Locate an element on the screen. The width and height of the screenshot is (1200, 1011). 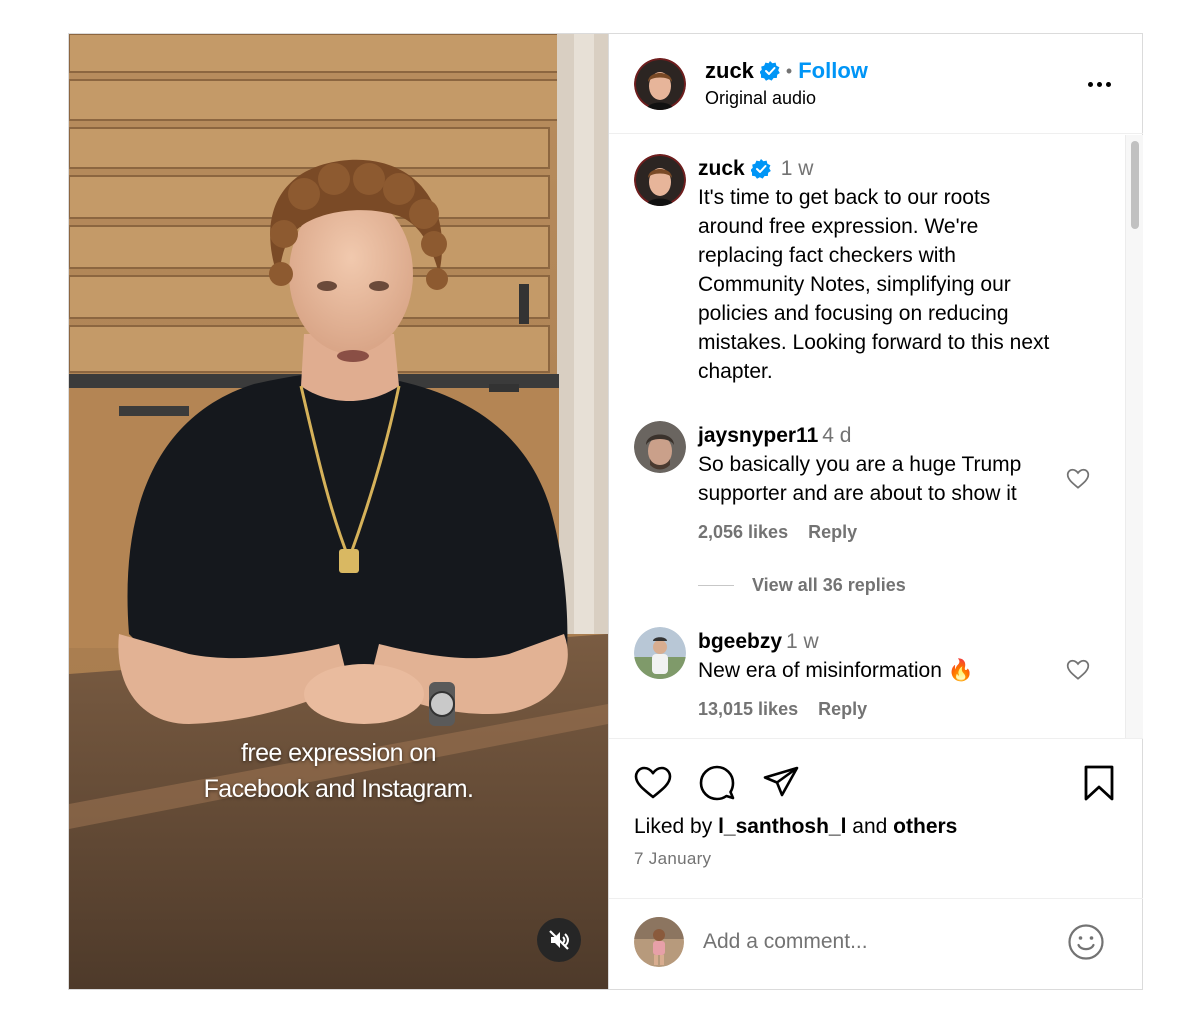
post-header: zuck • Follow Original audio is located at coordinates (876, 84).